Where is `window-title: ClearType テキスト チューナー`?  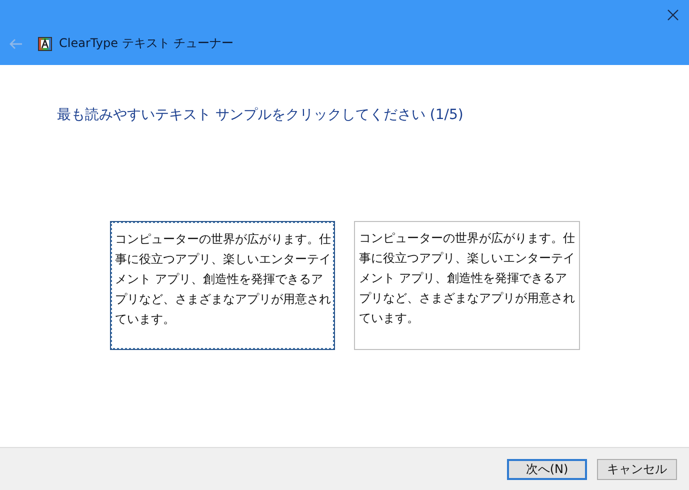 window-title: ClearType テキスト チューナー is located at coordinates (146, 43).